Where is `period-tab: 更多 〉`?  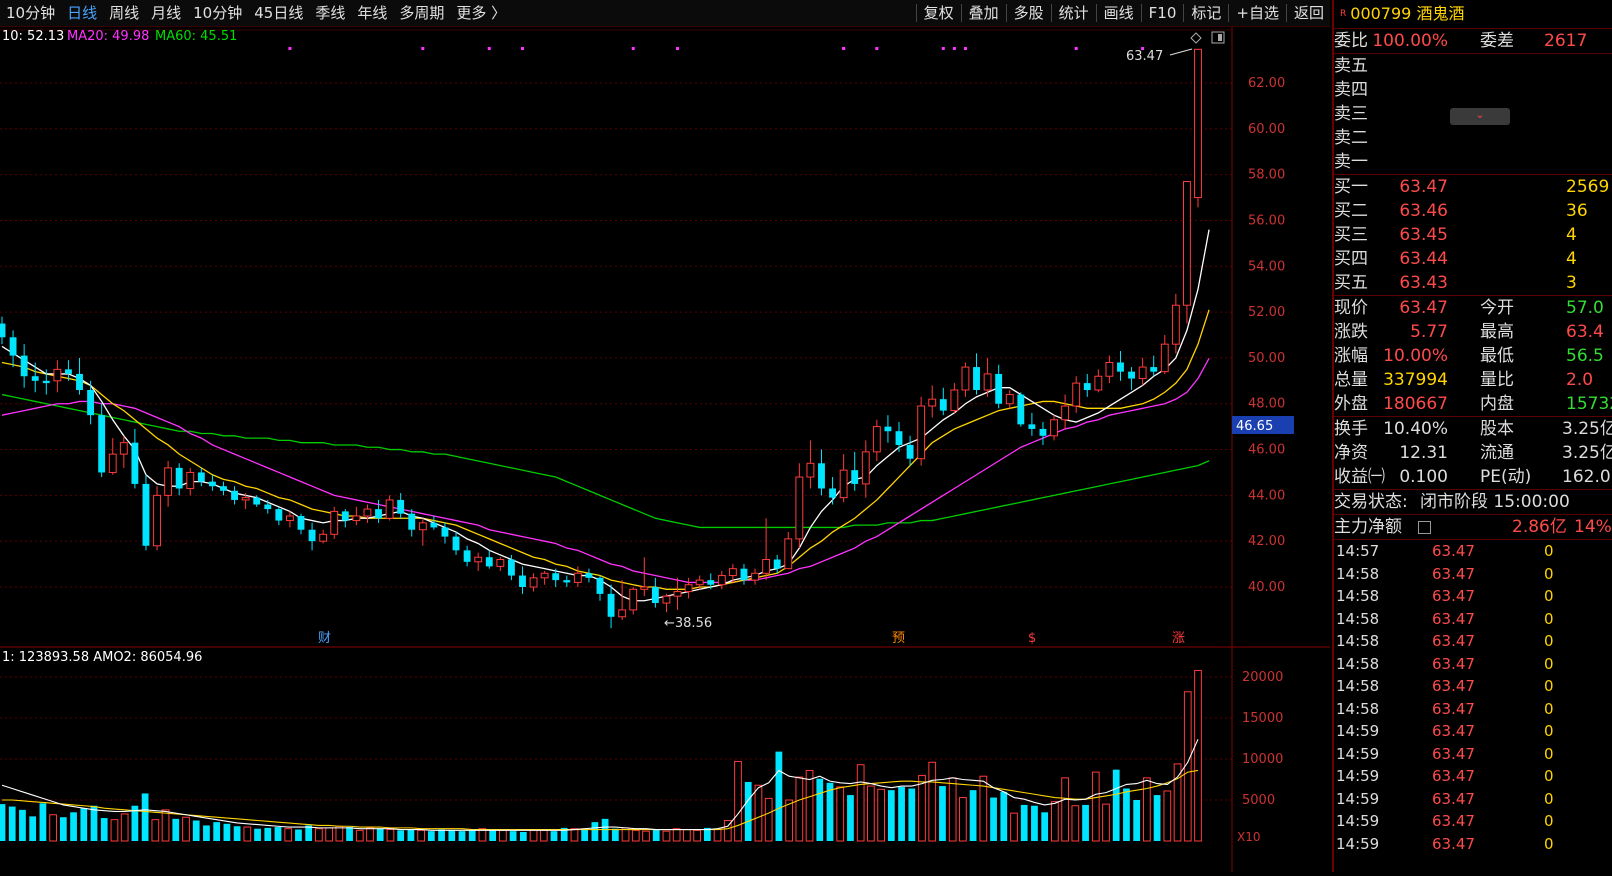 period-tab: 更多 〉 is located at coordinates (481, 13).